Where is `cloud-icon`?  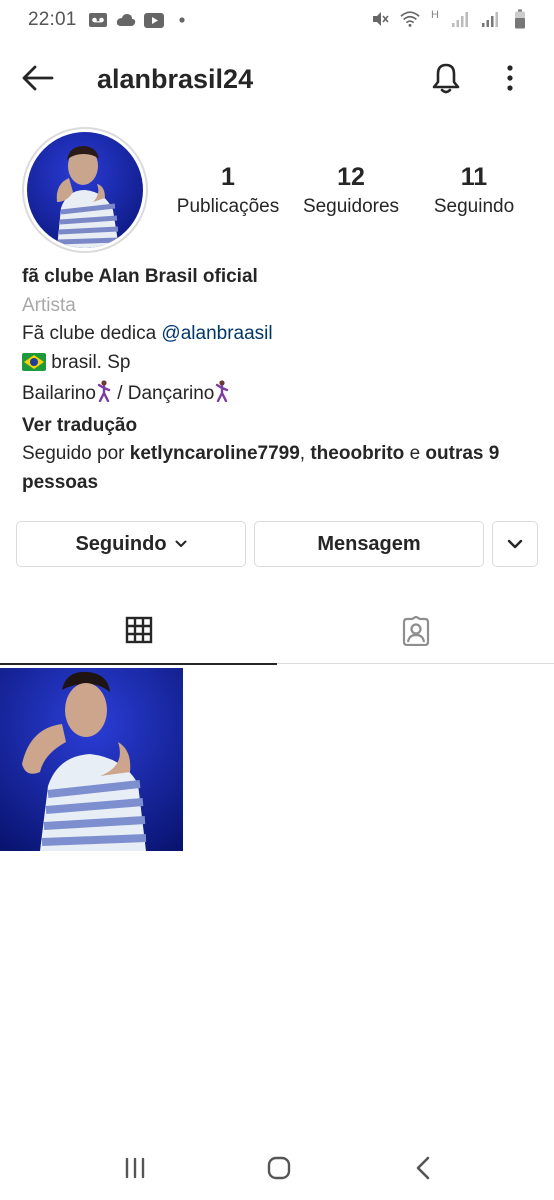 cloud-icon is located at coordinates (126, 20).